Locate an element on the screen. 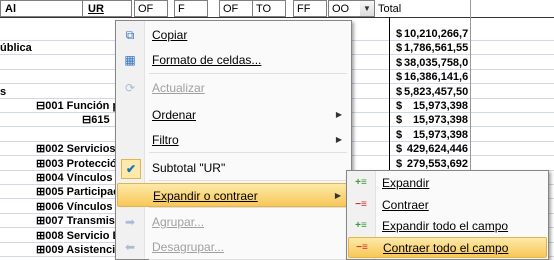 This screenshot has width=554, height=260. menu-item-label: Subtotal "UR" is located at coordinates (189, 168).